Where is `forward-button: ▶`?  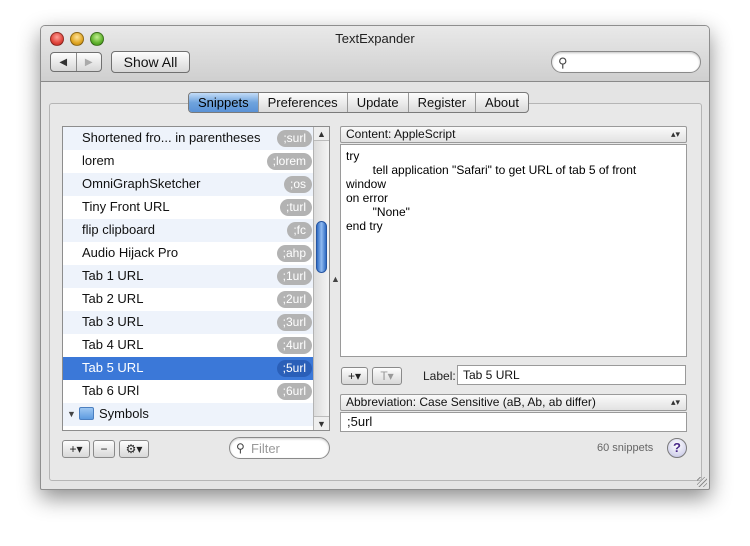
forward-button: ▶ is located at coordinates (88, 62).